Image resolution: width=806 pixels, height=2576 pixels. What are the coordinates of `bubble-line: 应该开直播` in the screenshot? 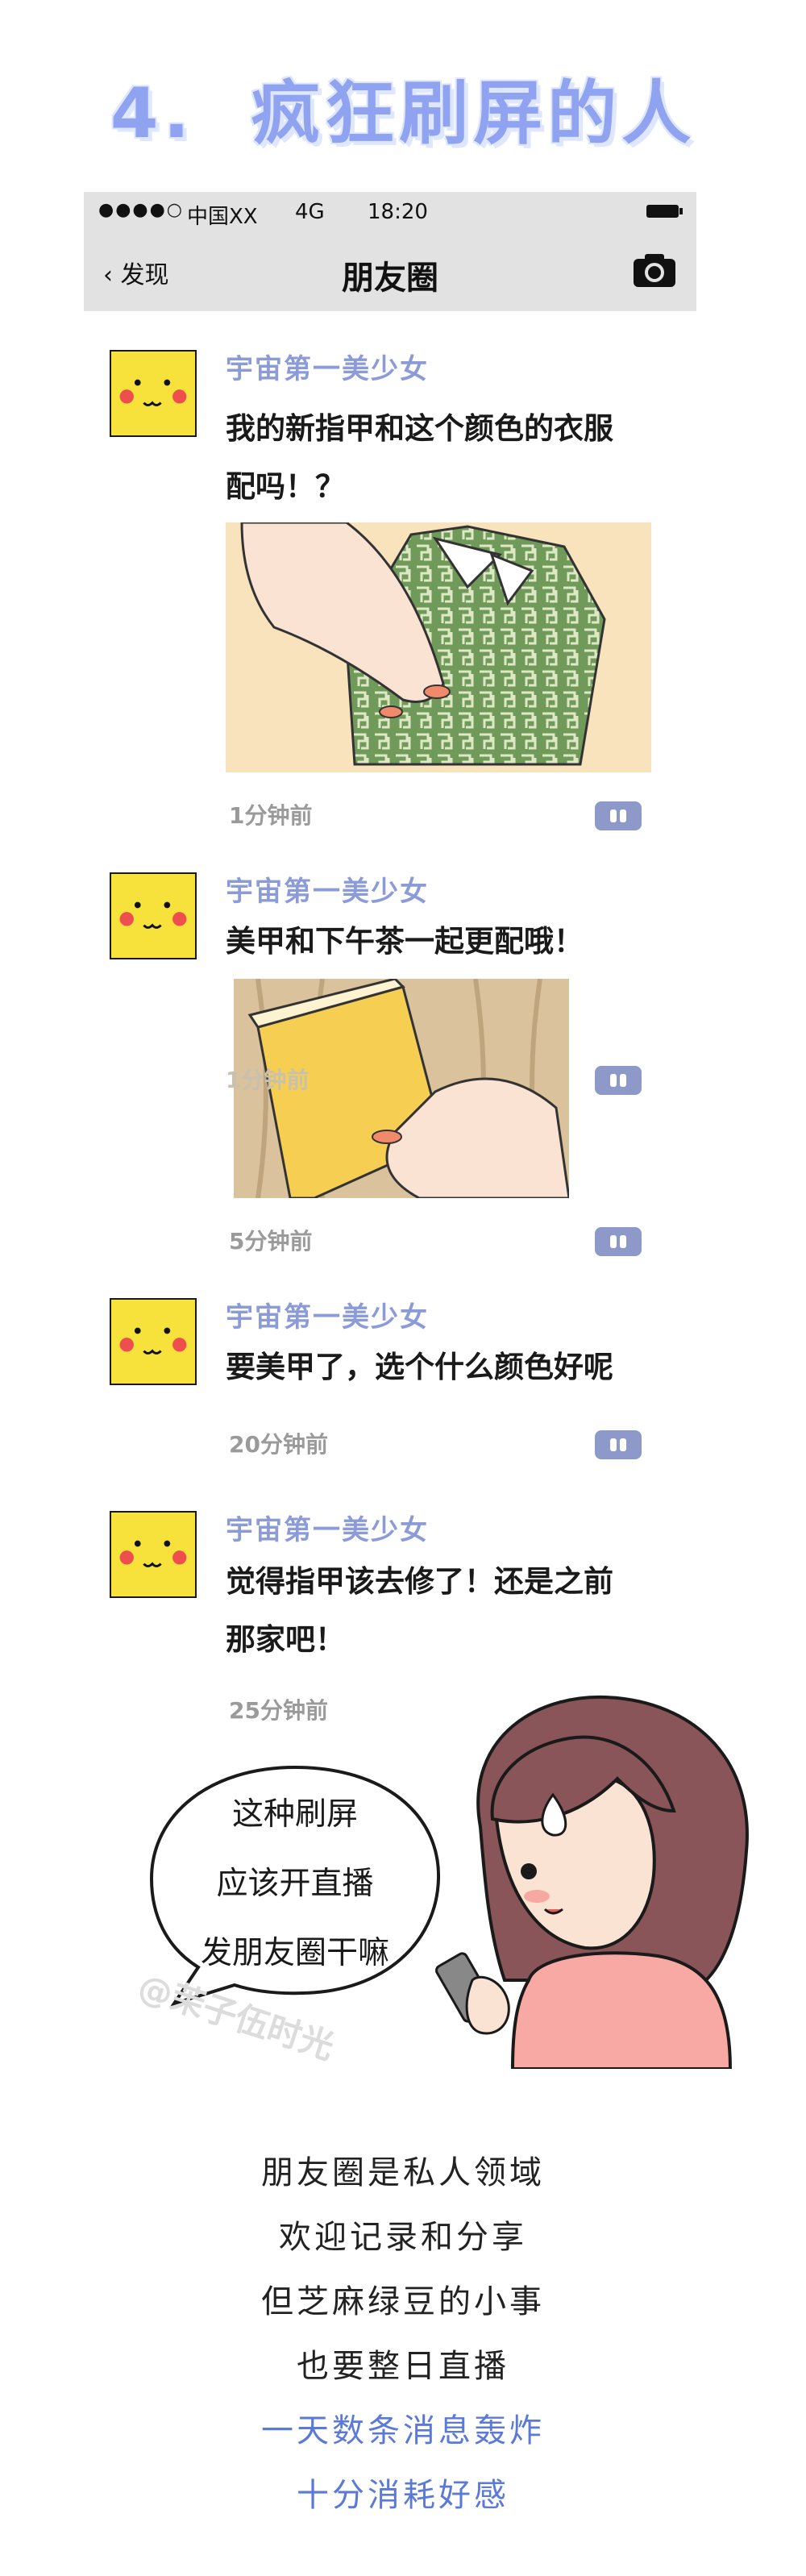 It's located at (295, 1884).